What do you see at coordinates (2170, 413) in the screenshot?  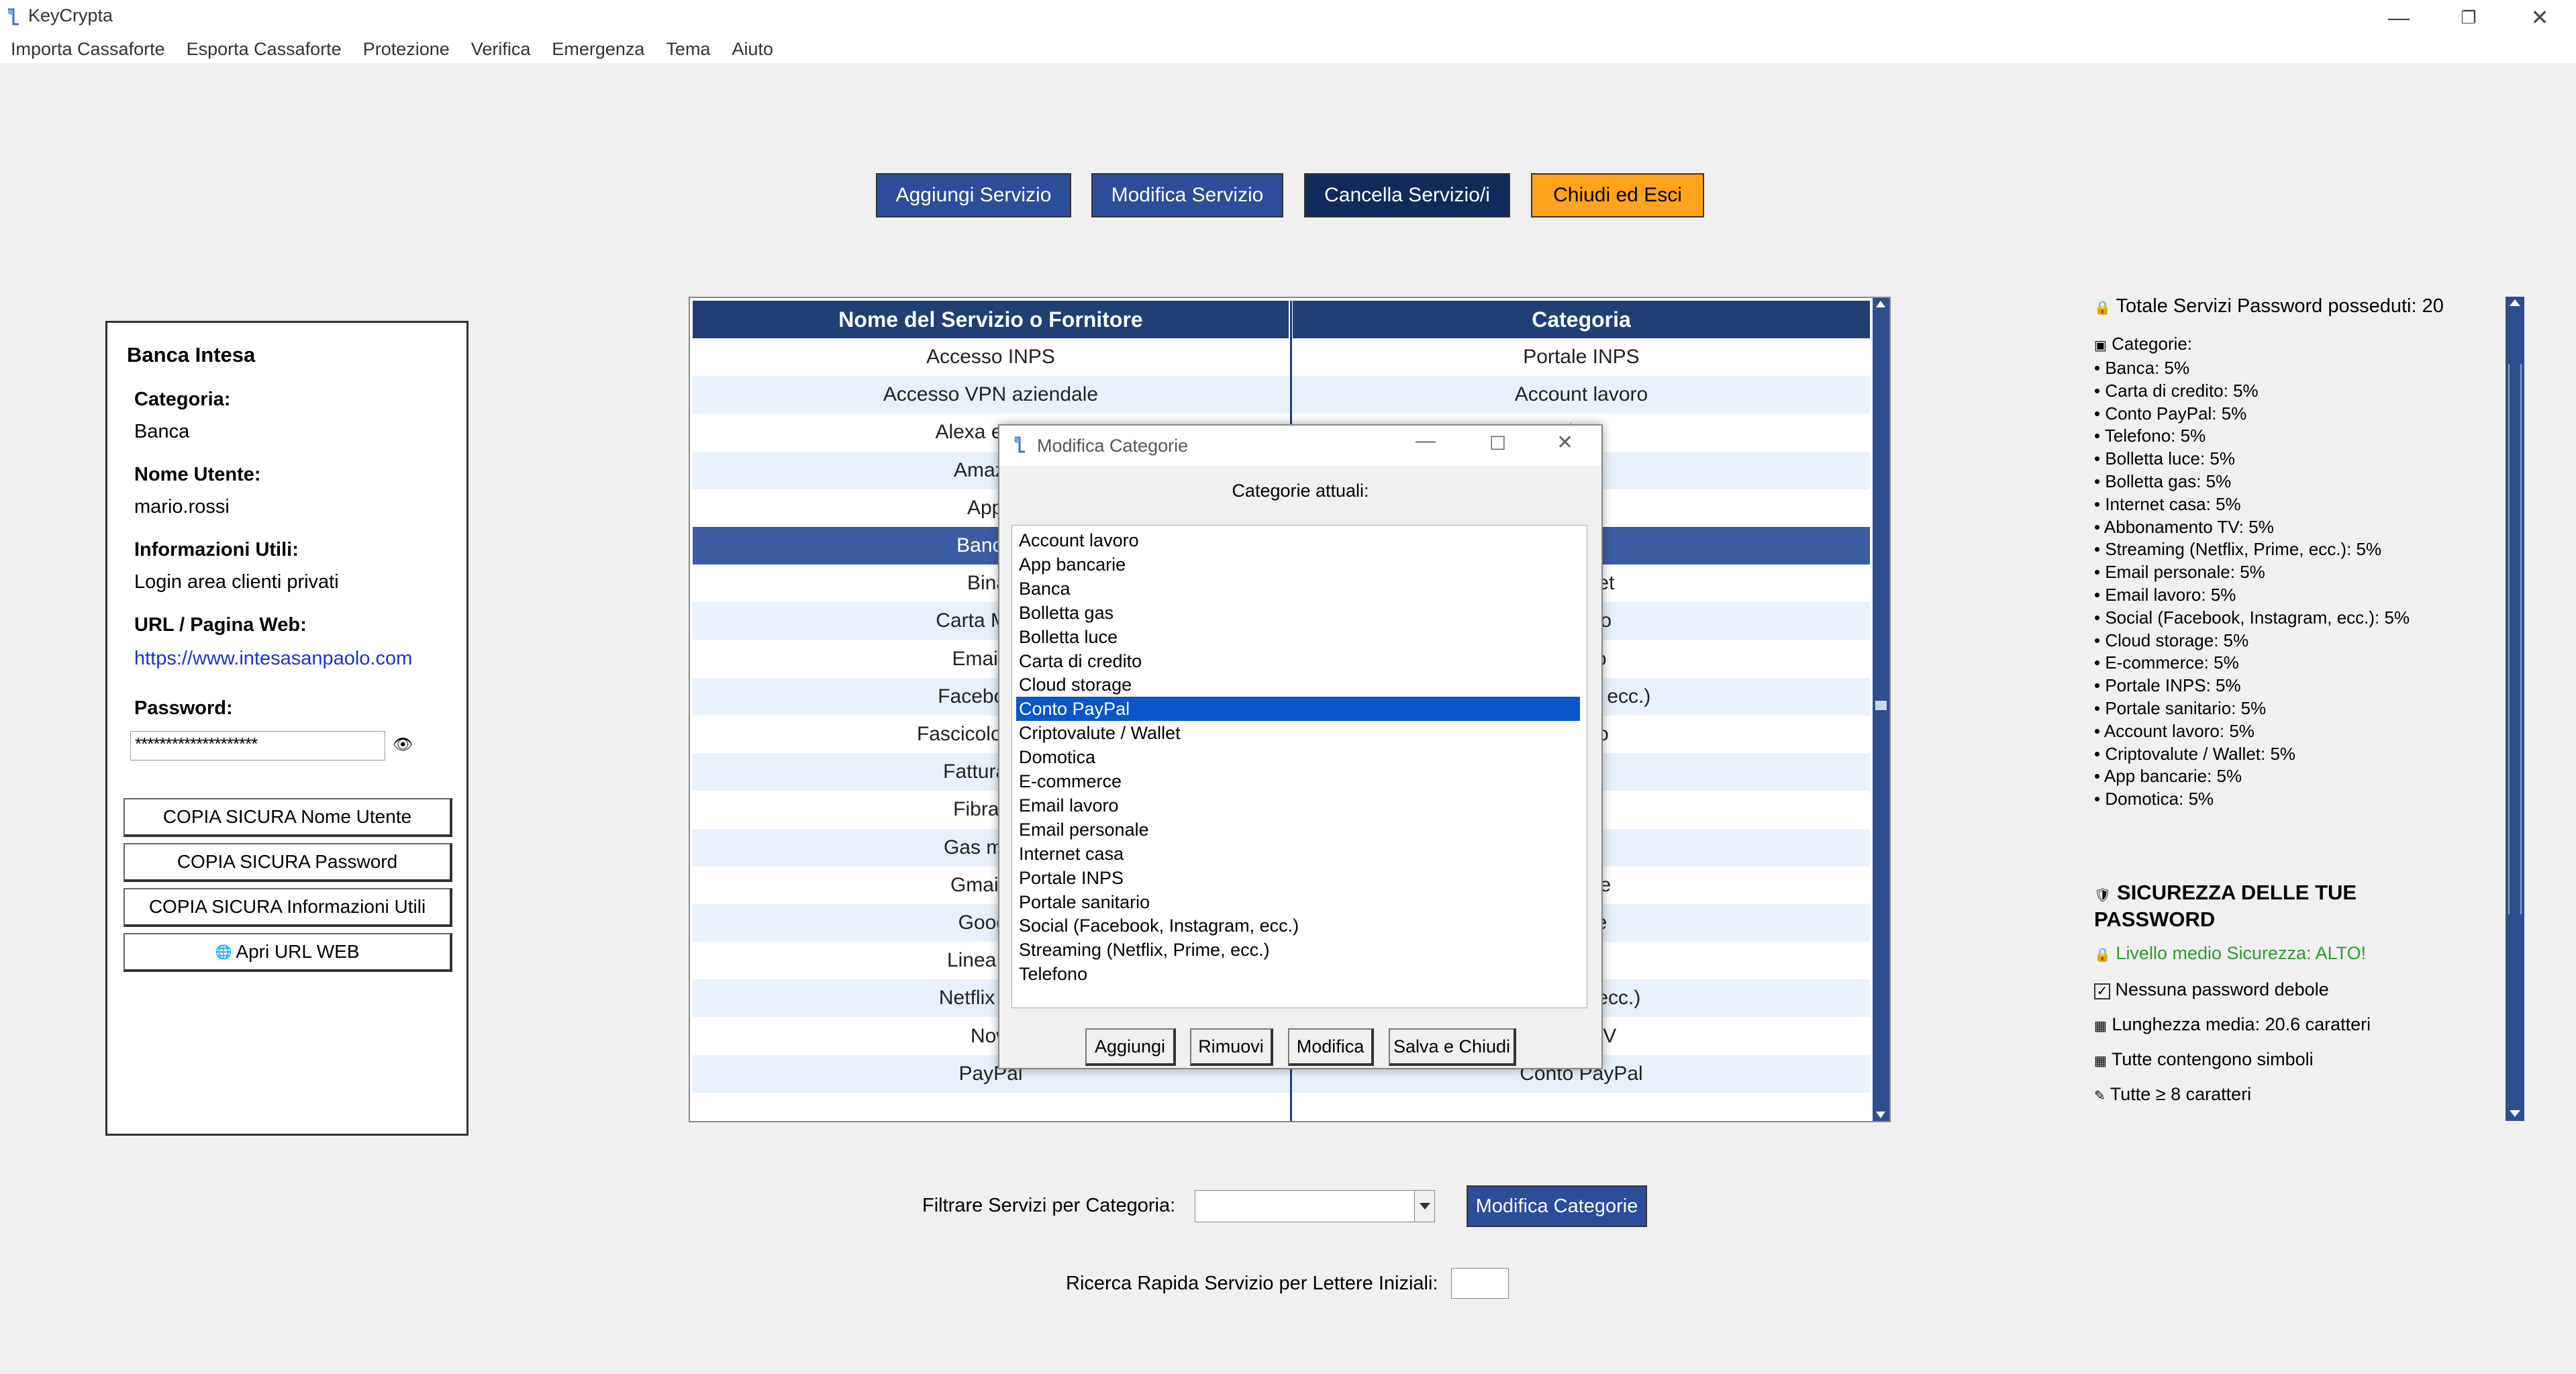 I see `category-stat: • Conto PayPal: 5%` at bounding box center [2170, 413].